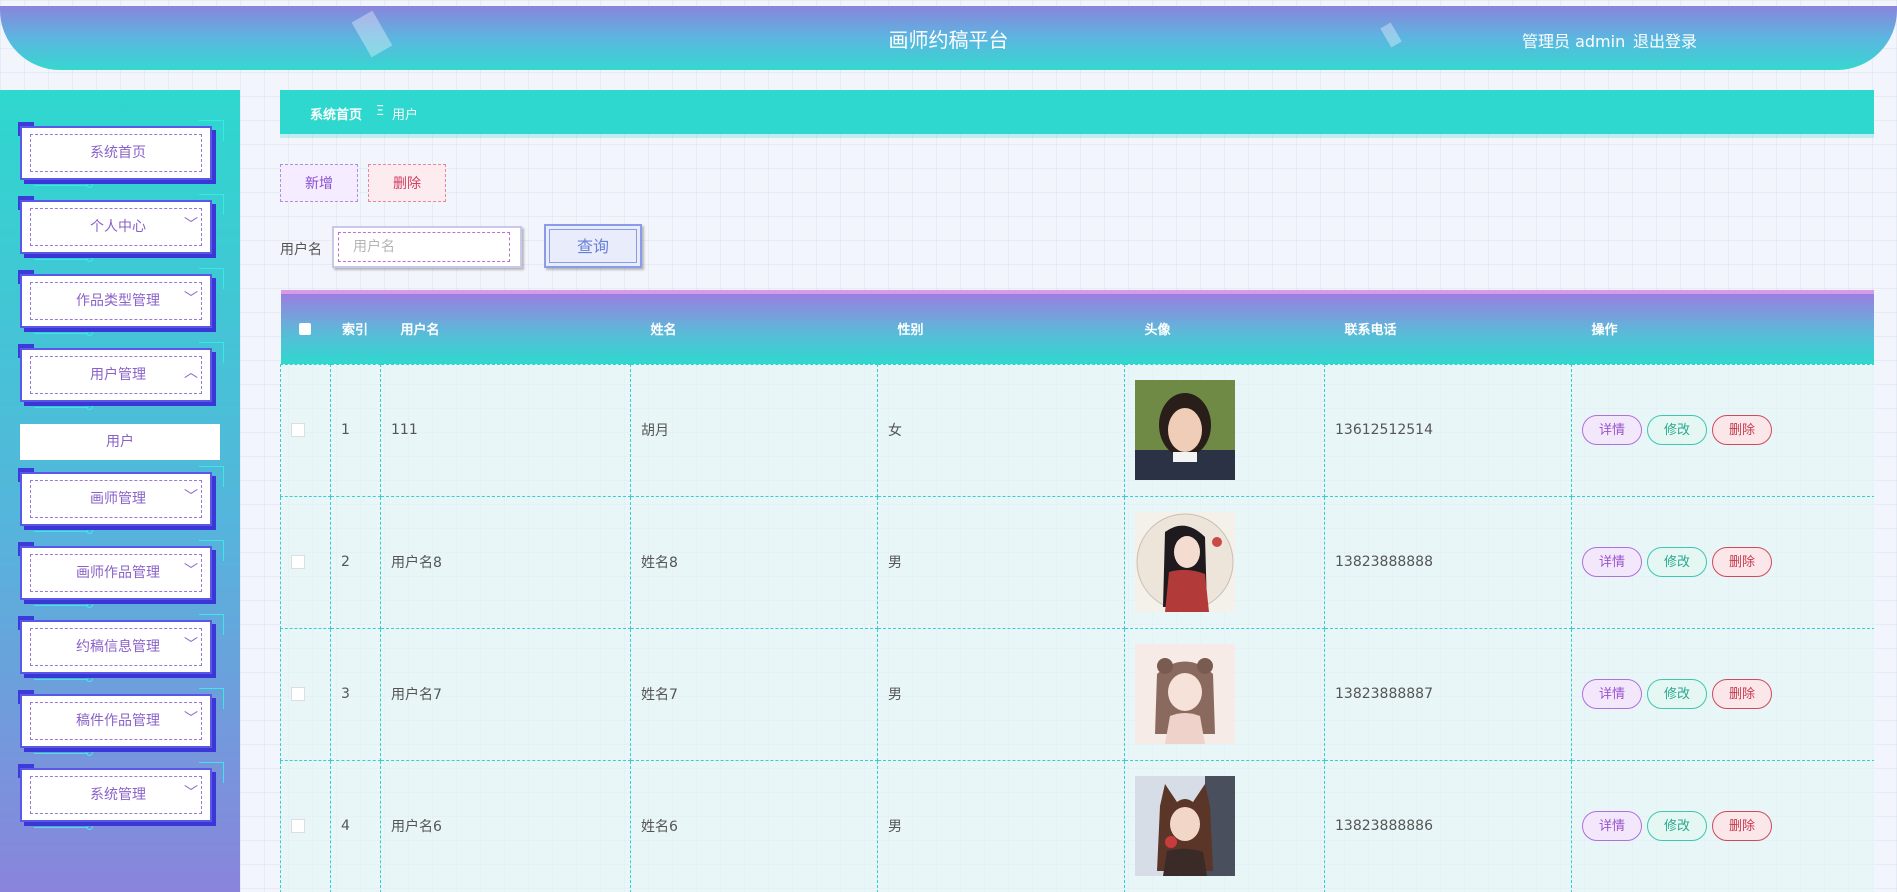  What do you see at coordinates (407, 183) in the screenshot?
I see `delete-button: 删除` at bounding box center [407, 183].